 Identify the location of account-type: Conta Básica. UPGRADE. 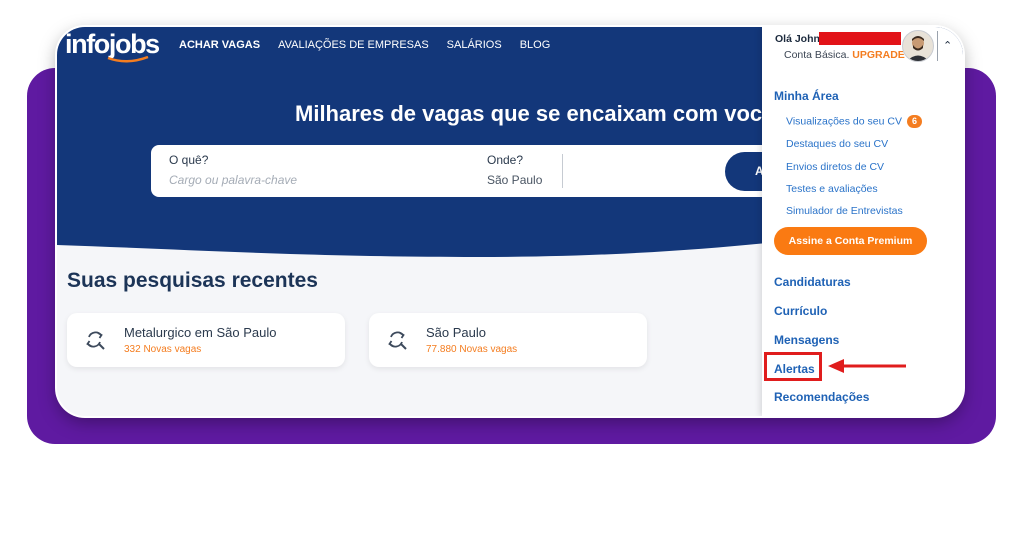
(844, 55).